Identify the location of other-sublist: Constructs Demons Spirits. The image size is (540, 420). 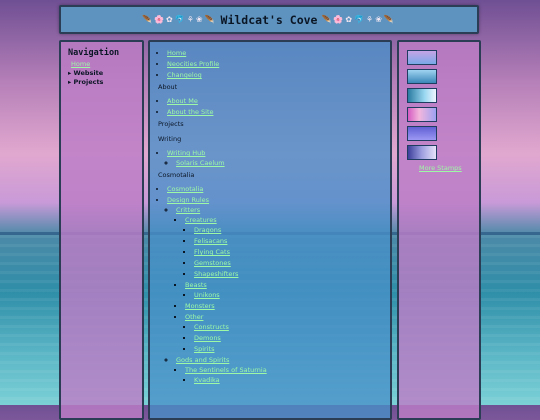
(283, 338).